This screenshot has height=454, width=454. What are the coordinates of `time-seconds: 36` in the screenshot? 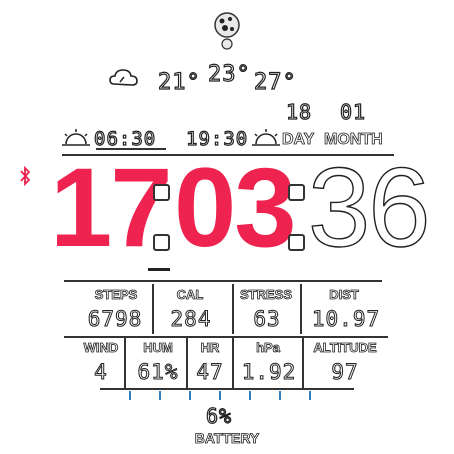 It's located at (369, 207).